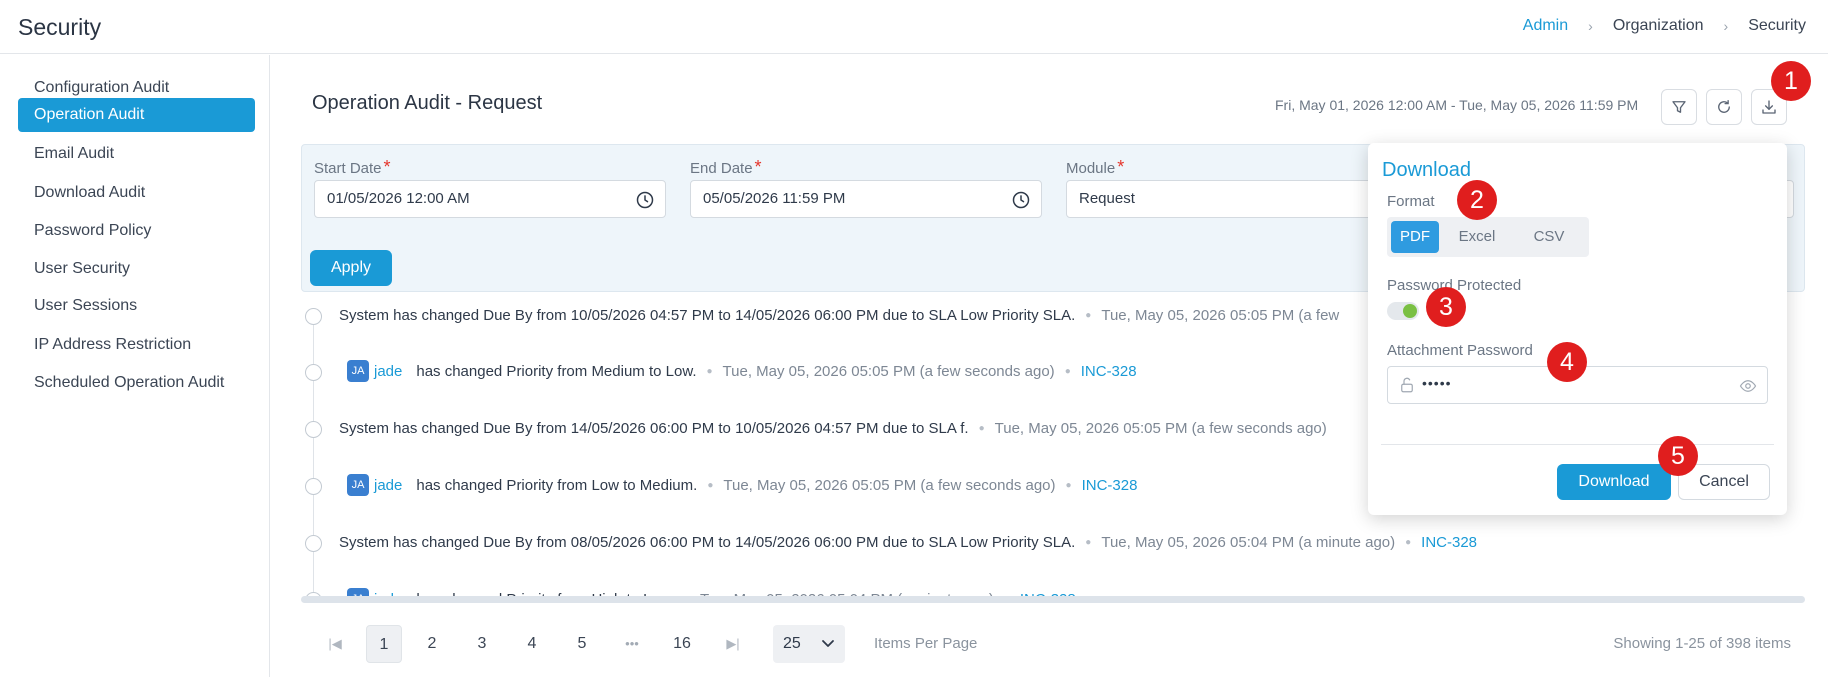 This screenshot has width=1828, height=677. I want to click on section-title: Operation Audit - Request, so click(427, 103).